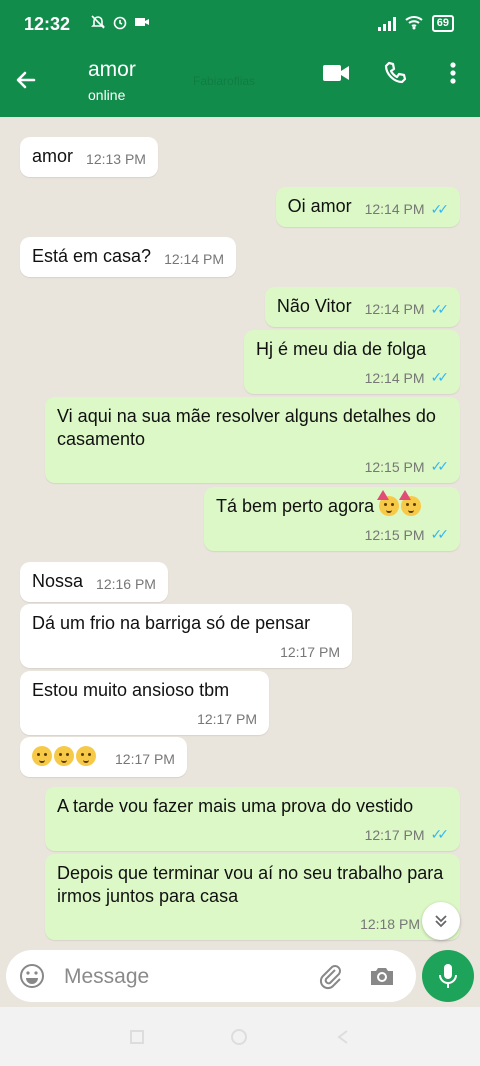 The image size is (480, 1066). What do you see at coordinates (53, 156) in the screenshot?
I see `message-text: amor` at bounding box center [53, 156].